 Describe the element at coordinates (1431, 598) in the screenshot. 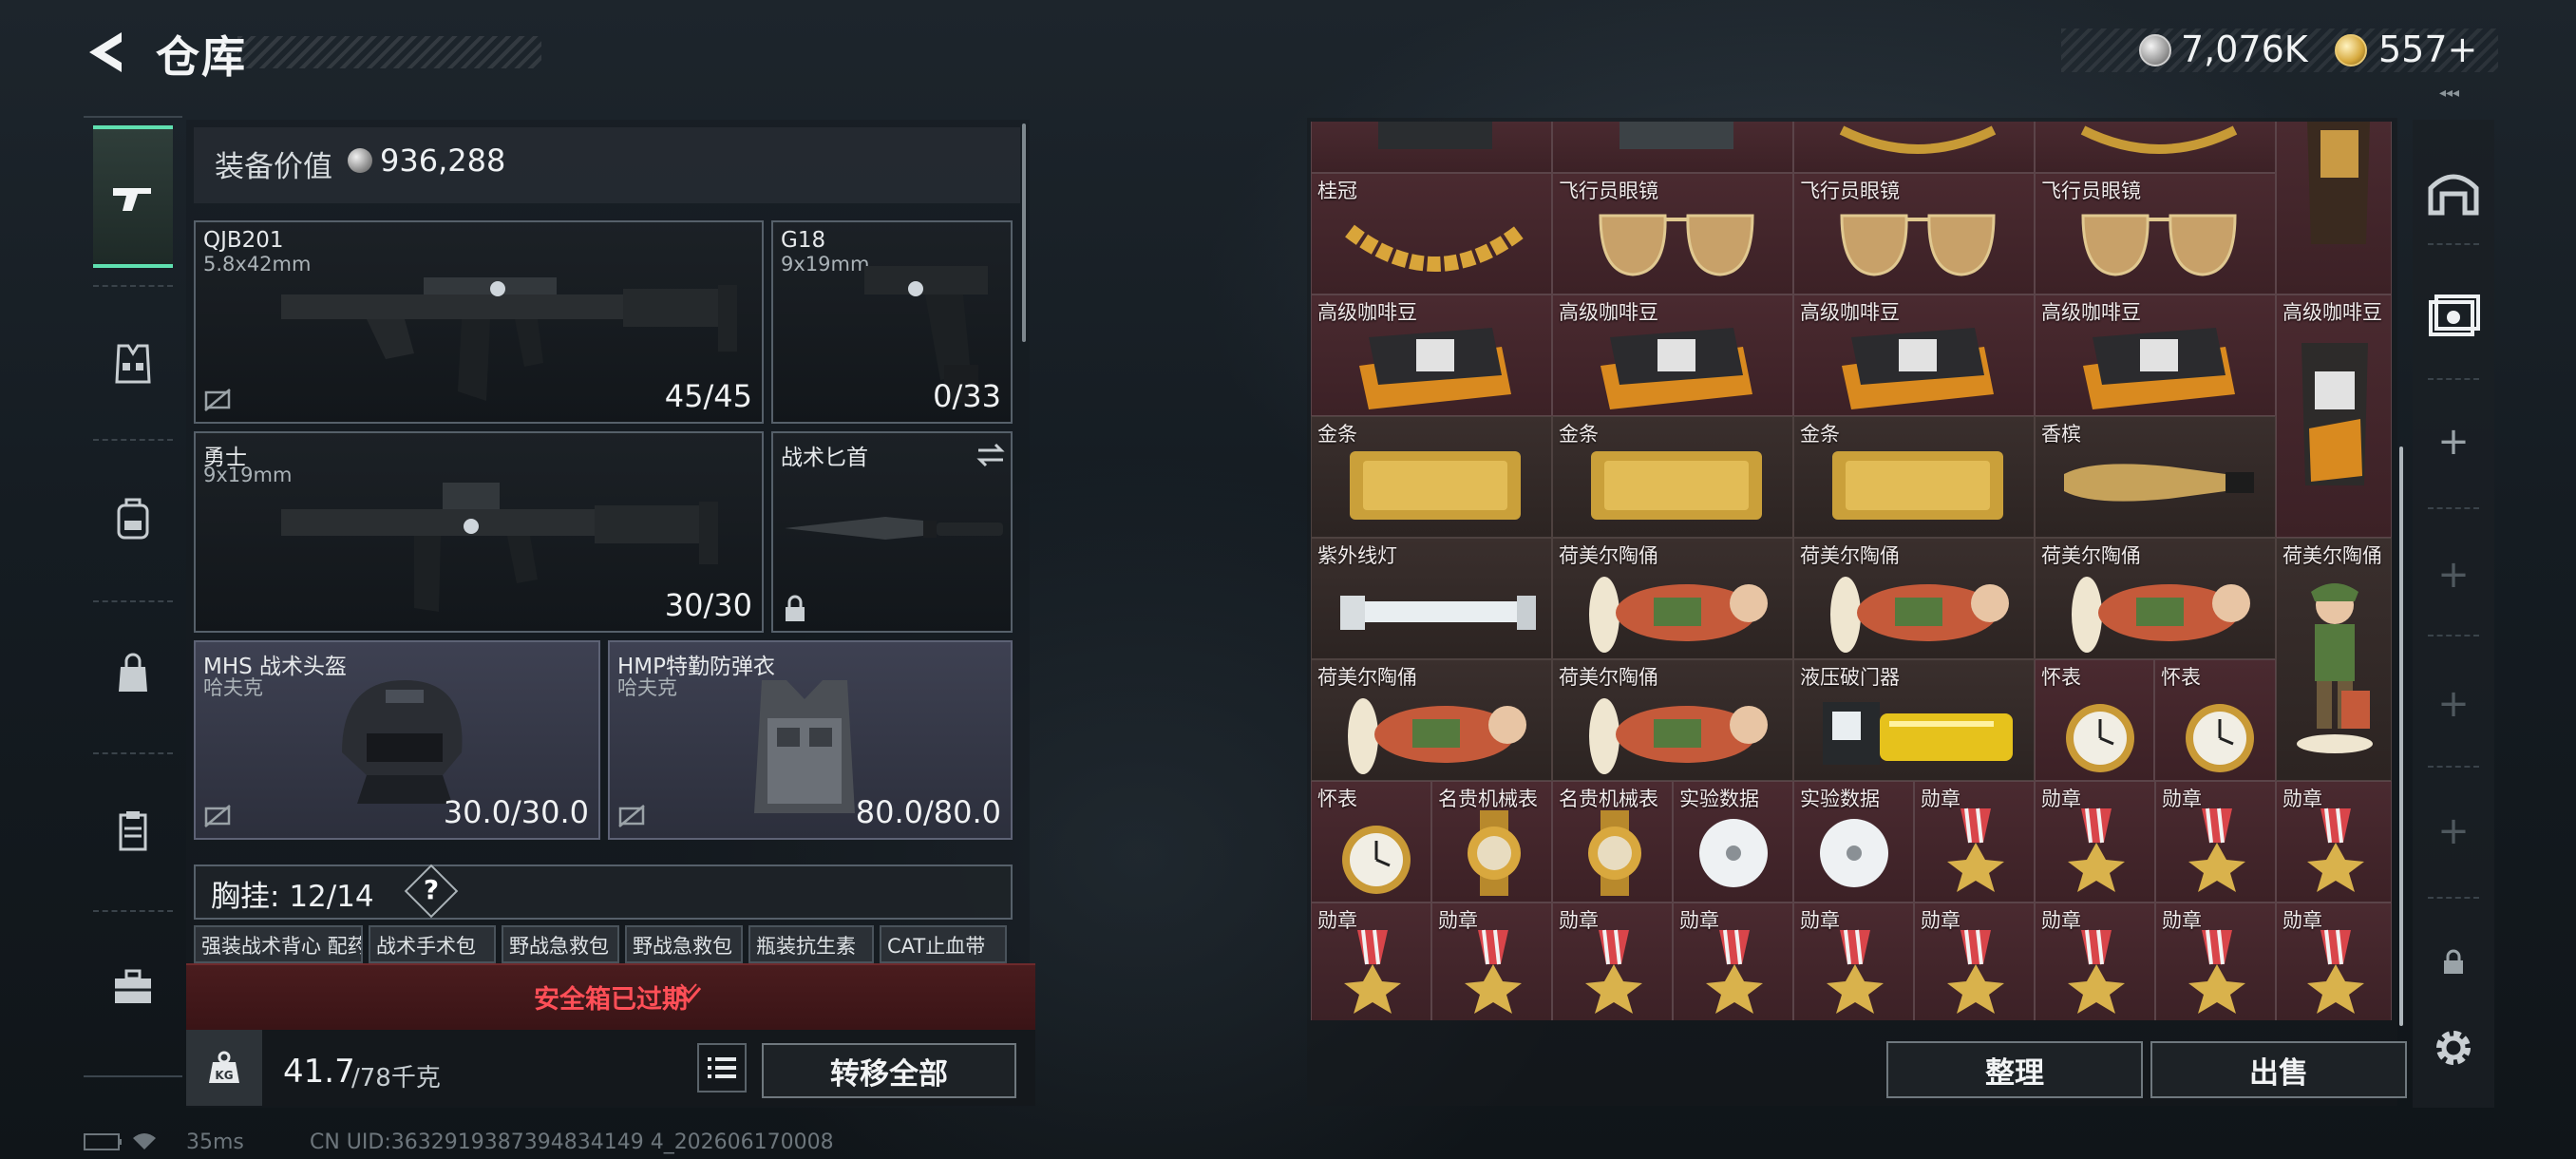

I see `stash-cell: 紫外线灯` at that location.